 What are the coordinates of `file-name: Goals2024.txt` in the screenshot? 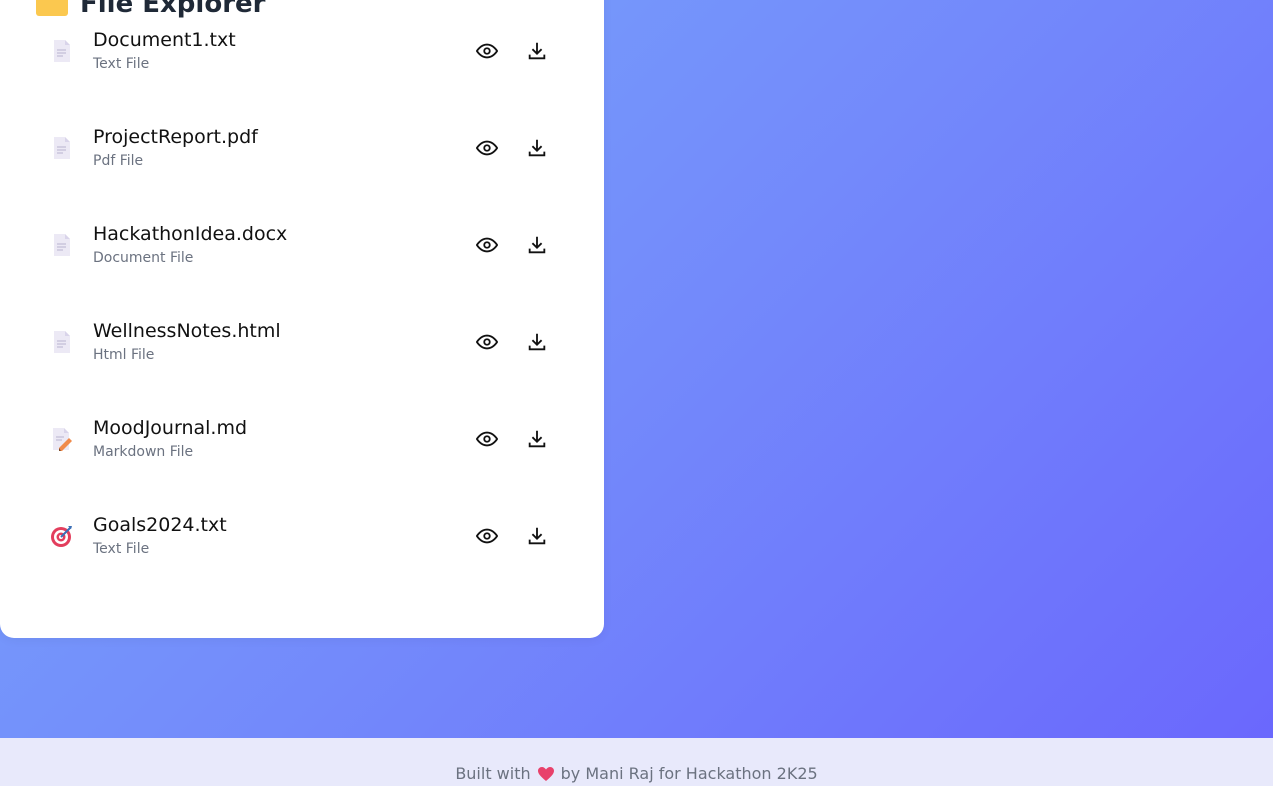 It's located at (160, 525).